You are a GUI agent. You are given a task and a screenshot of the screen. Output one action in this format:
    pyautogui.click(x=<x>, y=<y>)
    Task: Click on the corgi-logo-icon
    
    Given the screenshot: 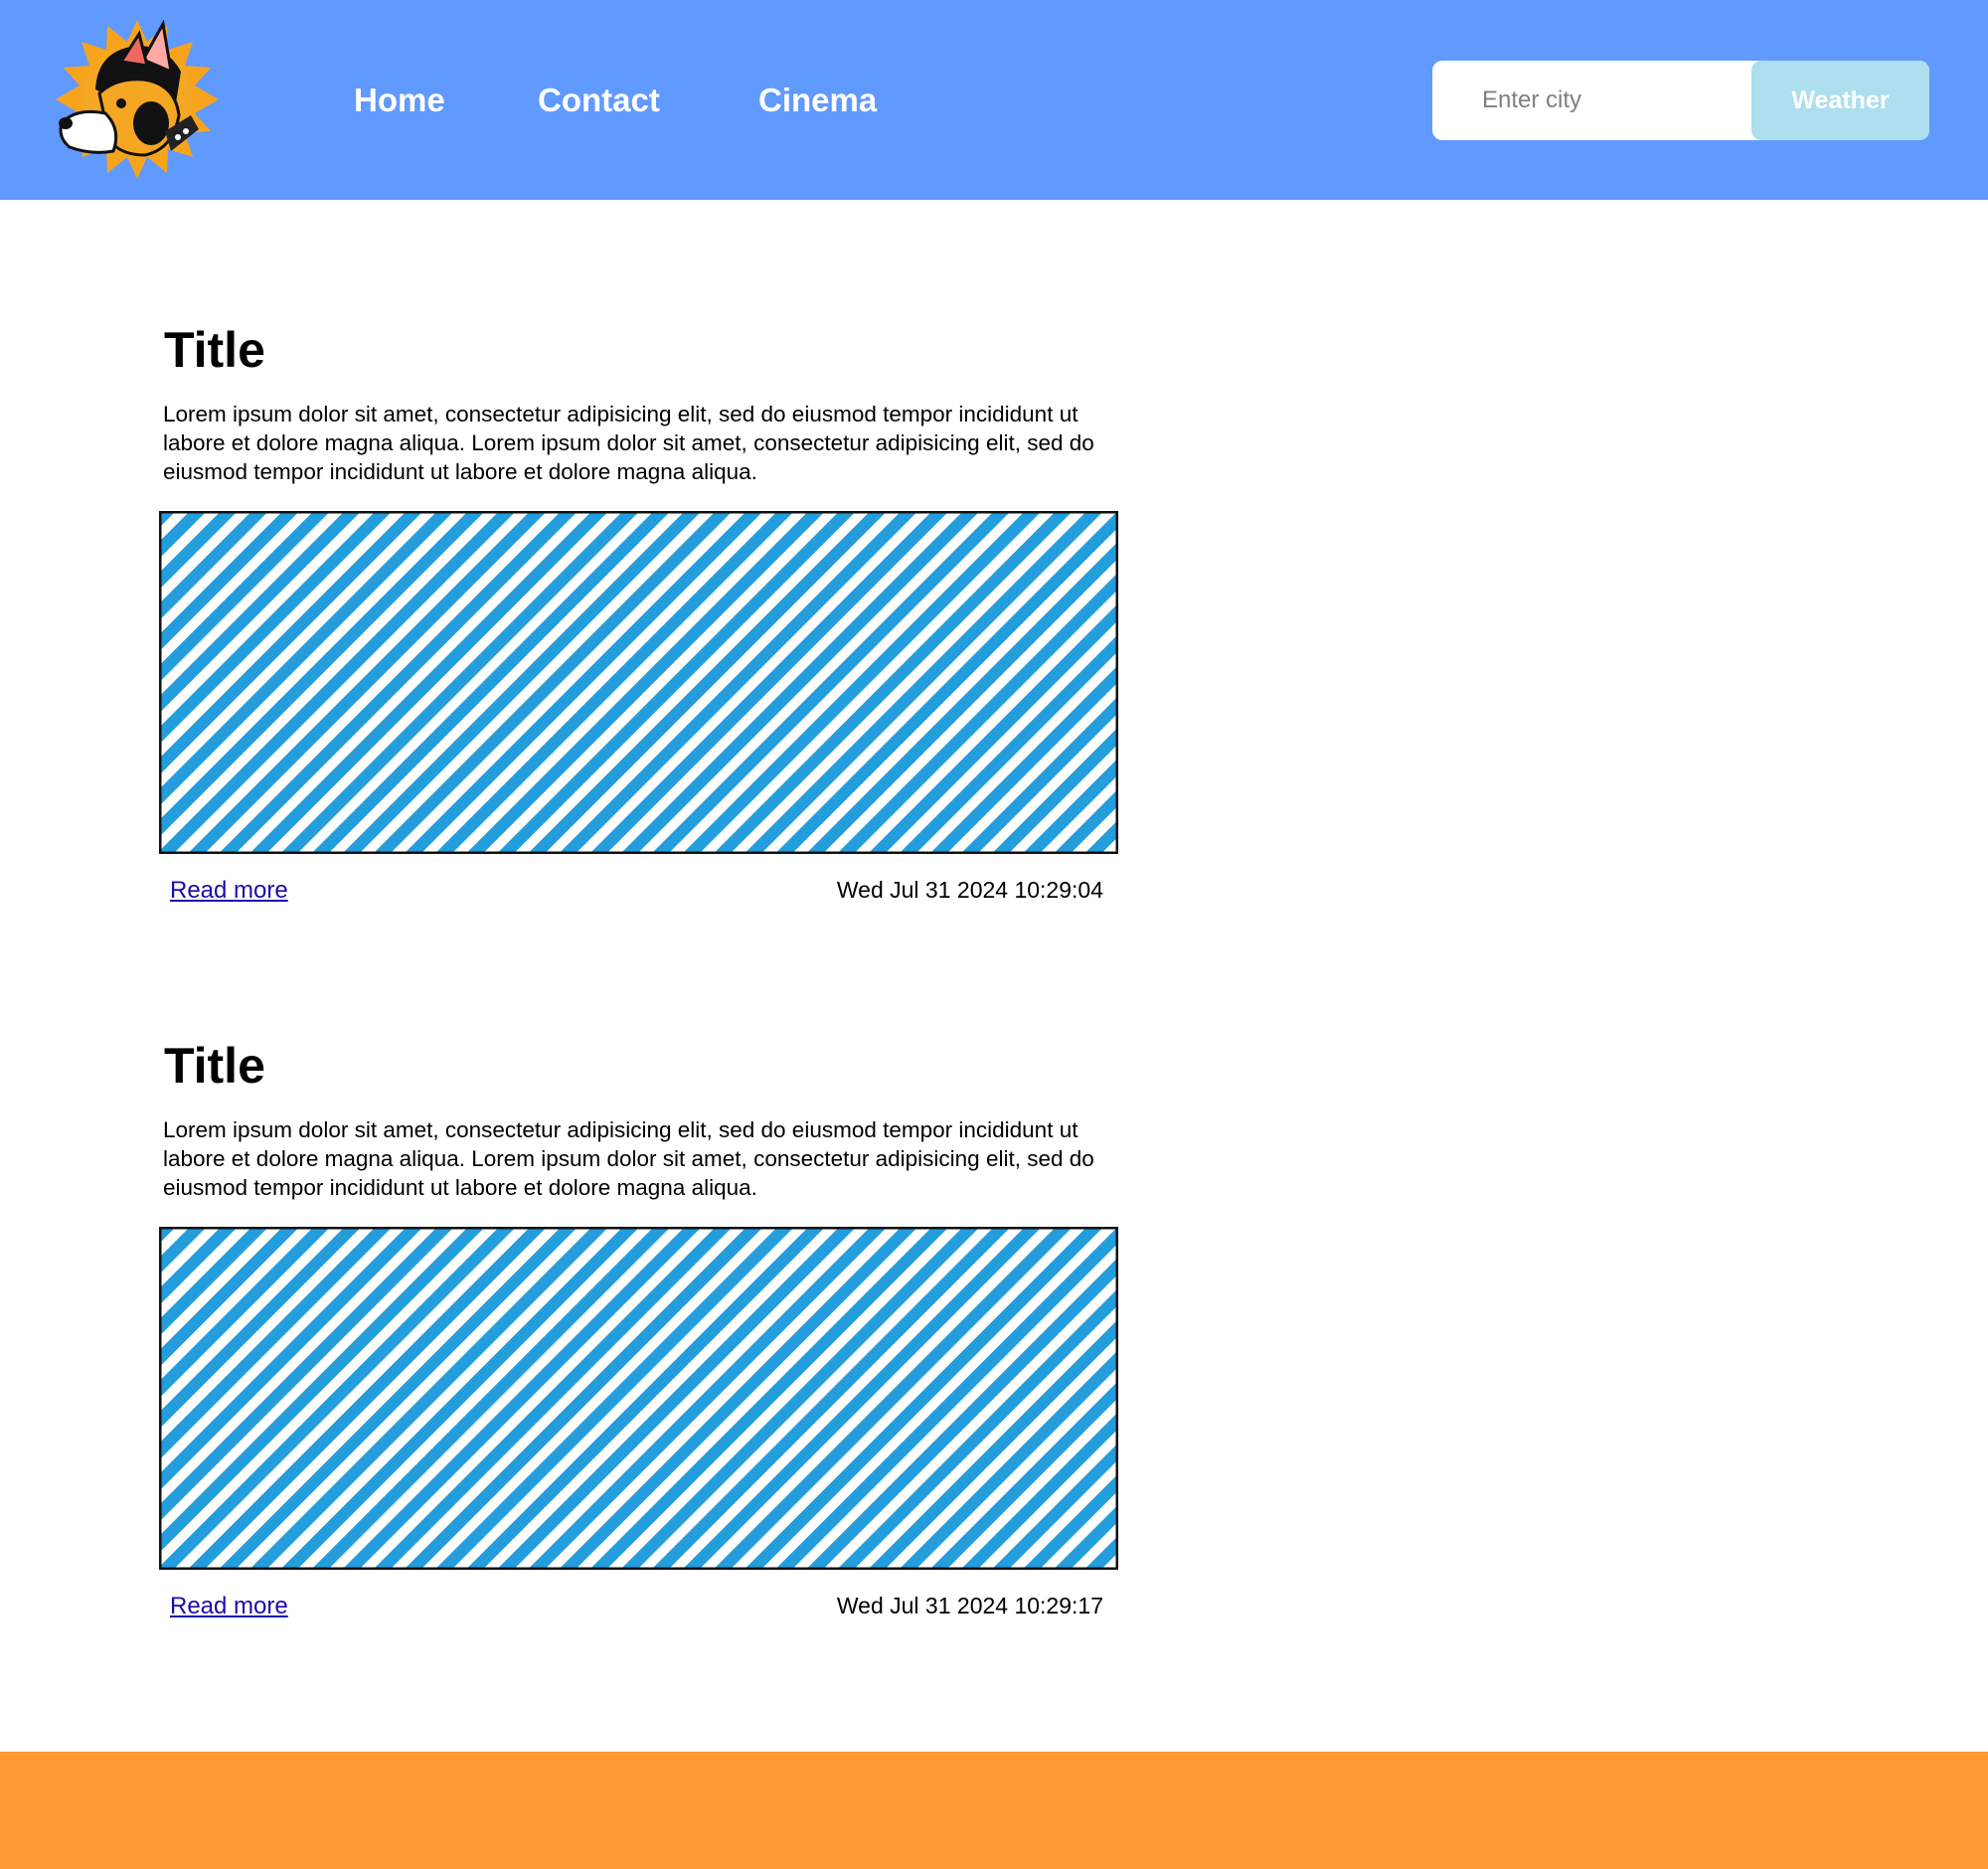 What is the action you would take?
    pyautogui.click(x=137, y=99)
    